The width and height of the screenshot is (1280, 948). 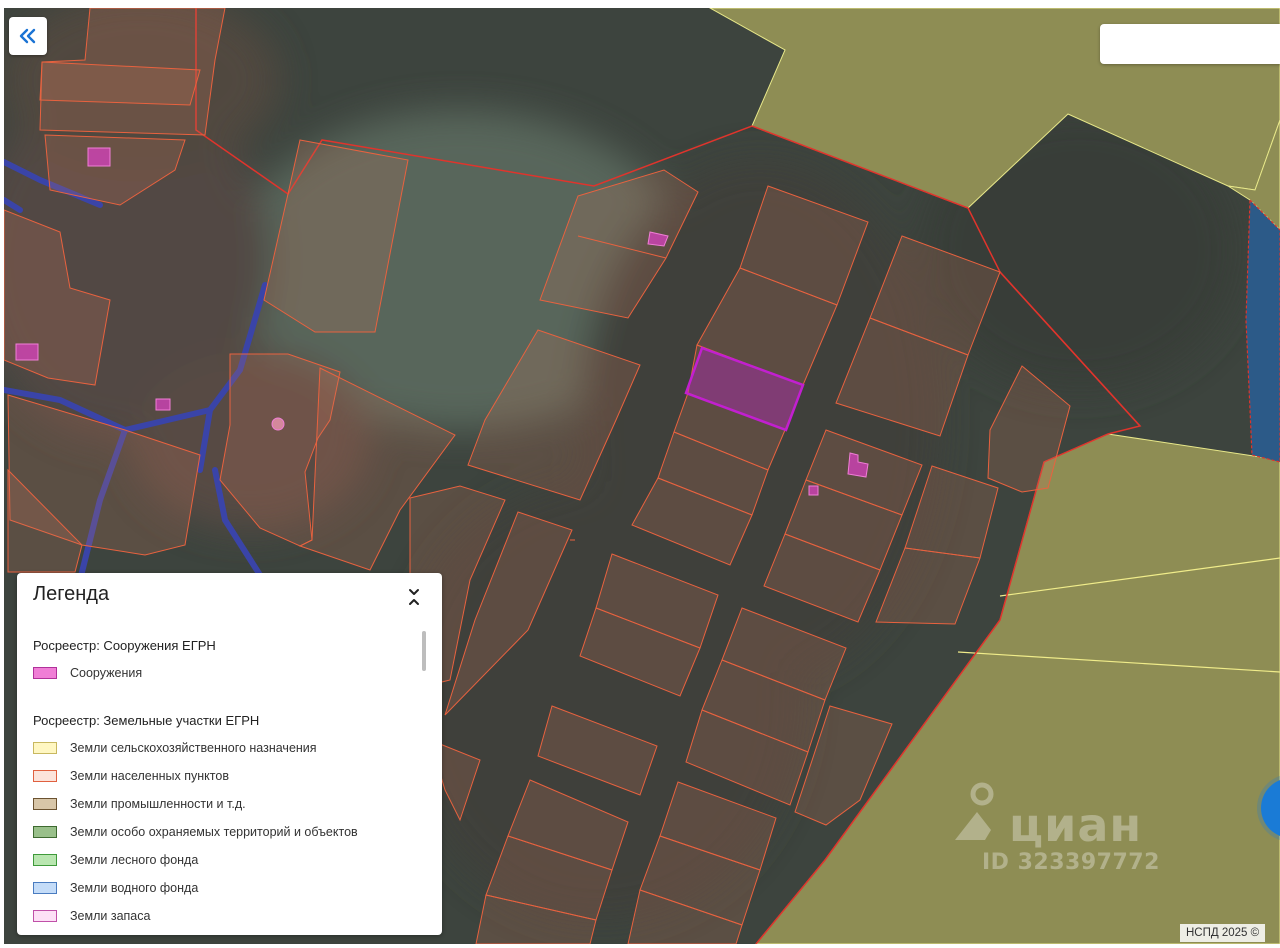 I want to click on legend-item-label: Земли населенных пунктов, so click(x=149, y=776).